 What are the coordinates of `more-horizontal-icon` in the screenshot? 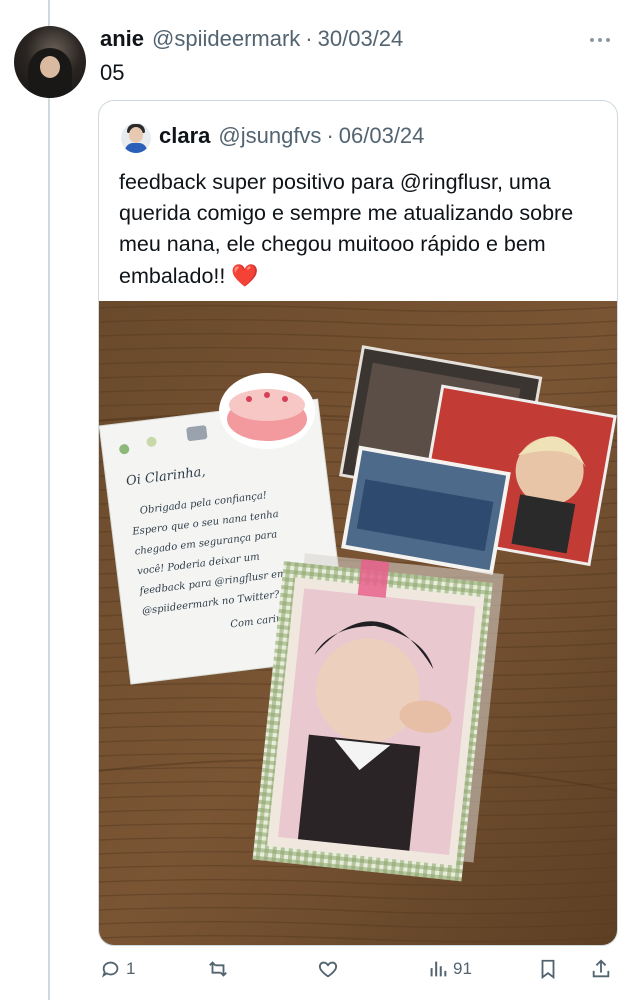 It's located at (600, 40).